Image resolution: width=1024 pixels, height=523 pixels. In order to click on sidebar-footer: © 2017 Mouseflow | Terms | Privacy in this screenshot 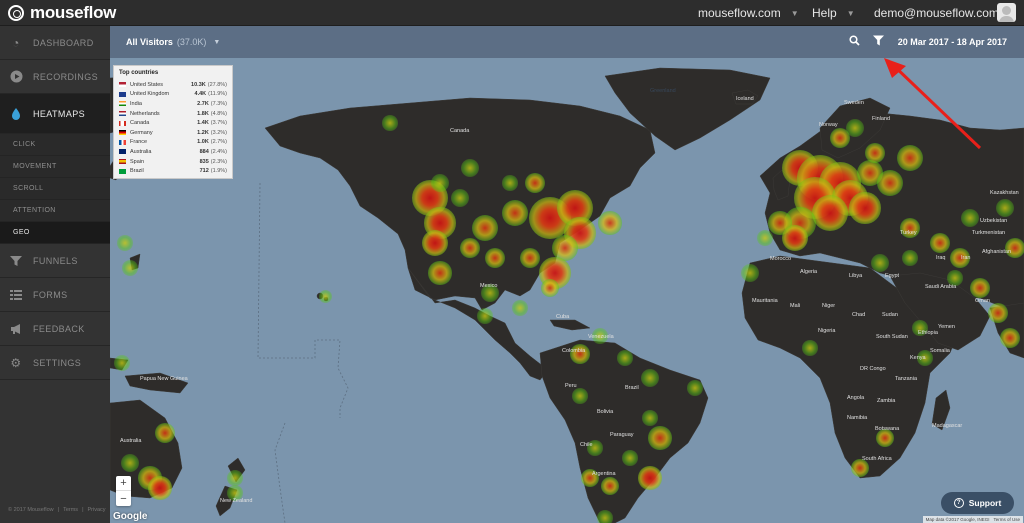, I will do `click(57, 510)`.